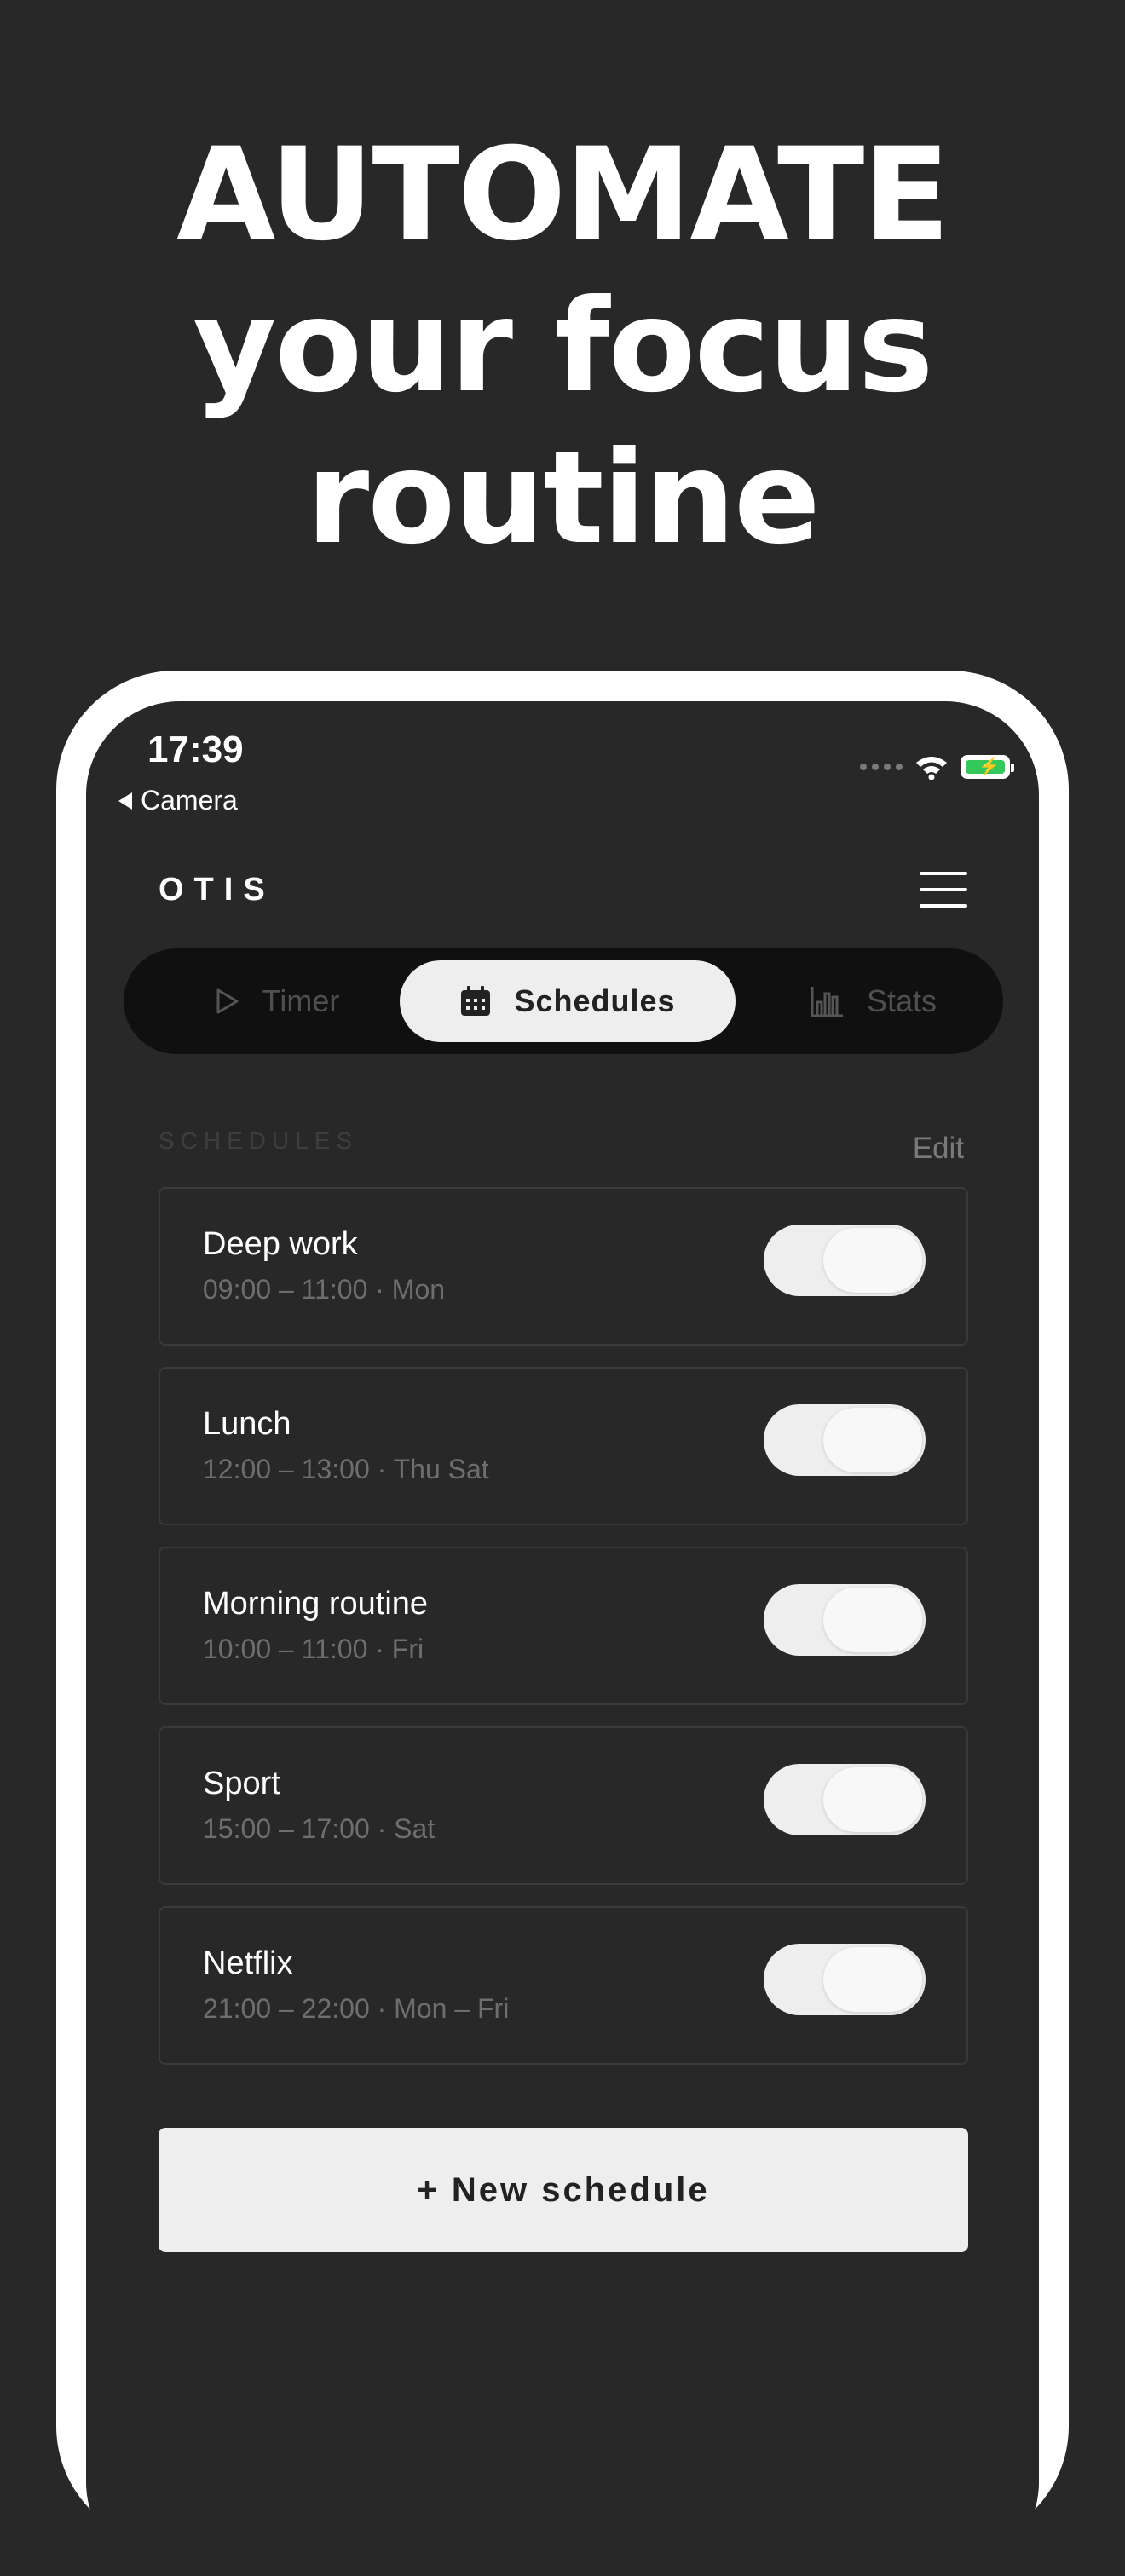  I want to click on mode-tabs: Timer Schedules Stats, so click(563, 1001).